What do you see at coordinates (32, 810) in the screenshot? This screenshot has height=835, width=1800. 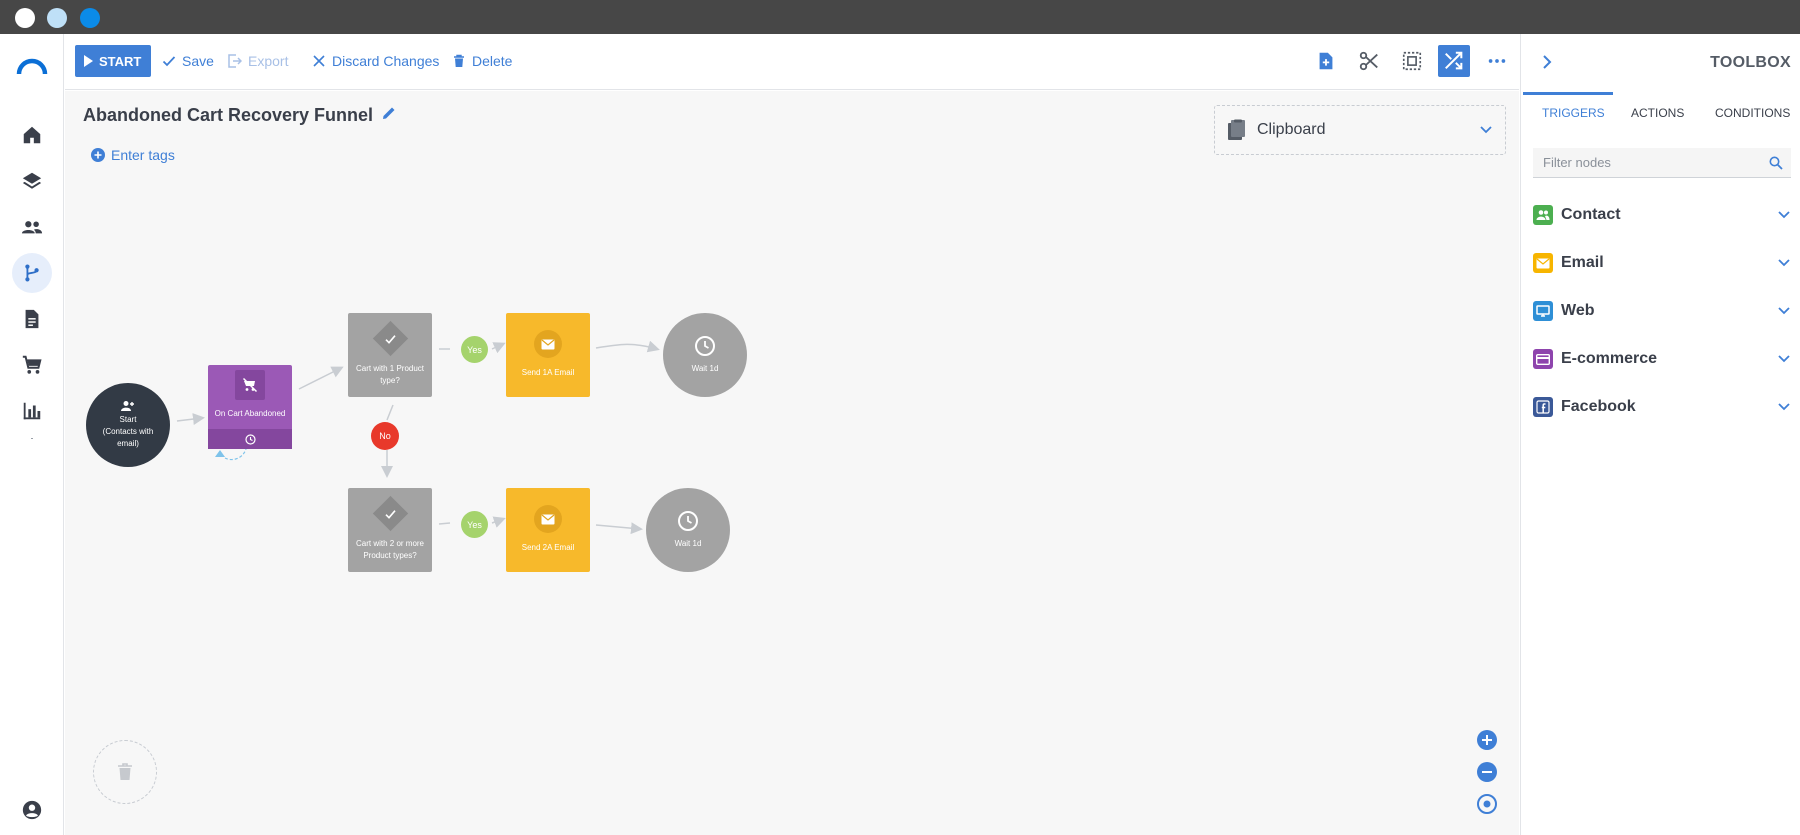 I see `nav-account-icon` at bounding box center [32, 810].